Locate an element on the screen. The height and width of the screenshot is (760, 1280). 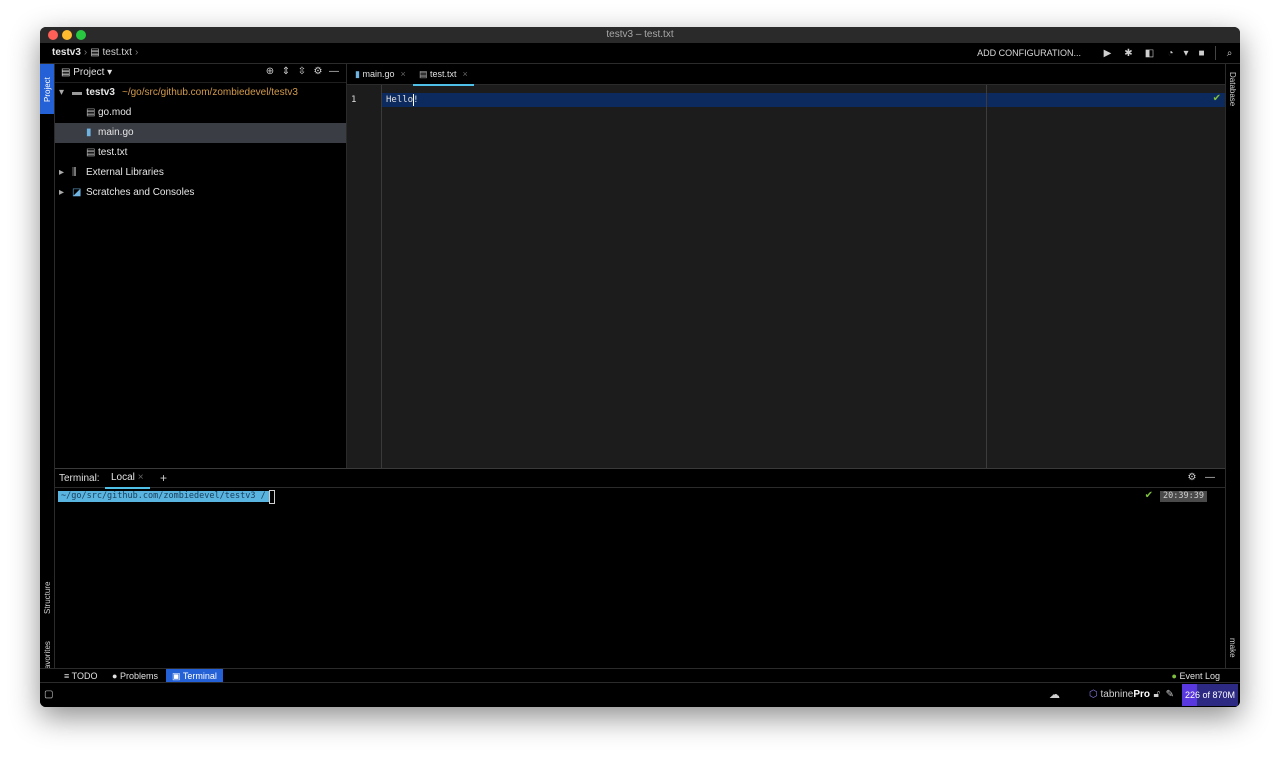
project-panel-header: ▤ Project ▾ ⊕ ⇕ ⇳ ⚙ — is located at coordinates (200, 73).